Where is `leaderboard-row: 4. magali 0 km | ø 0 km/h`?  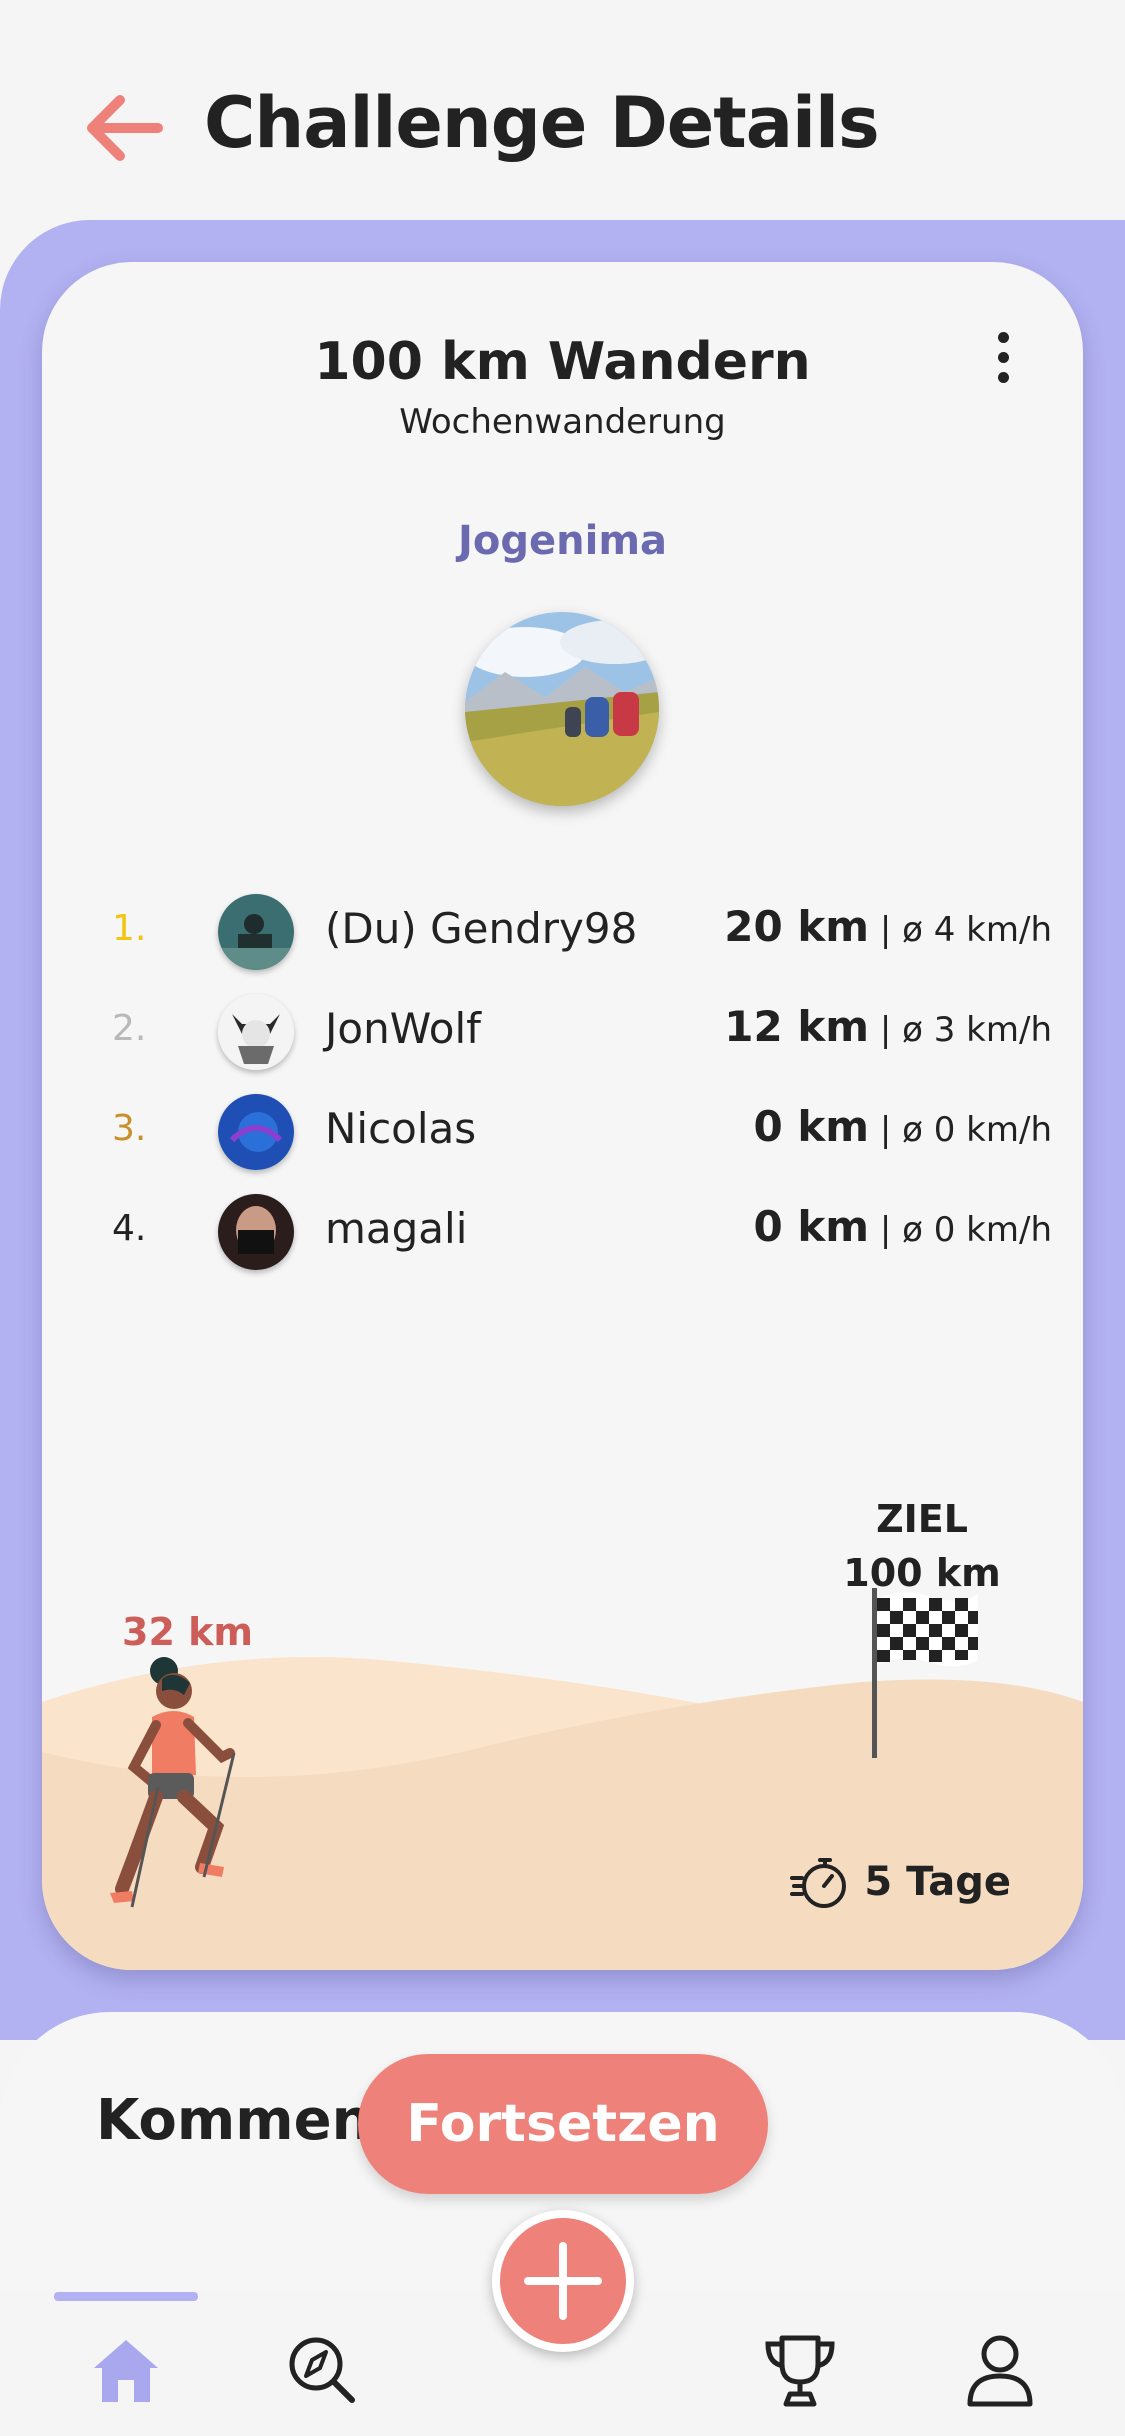 leaderboard-row: 4. magali 0 km | ø 0 km/h is located at coordinates (582, 1232).